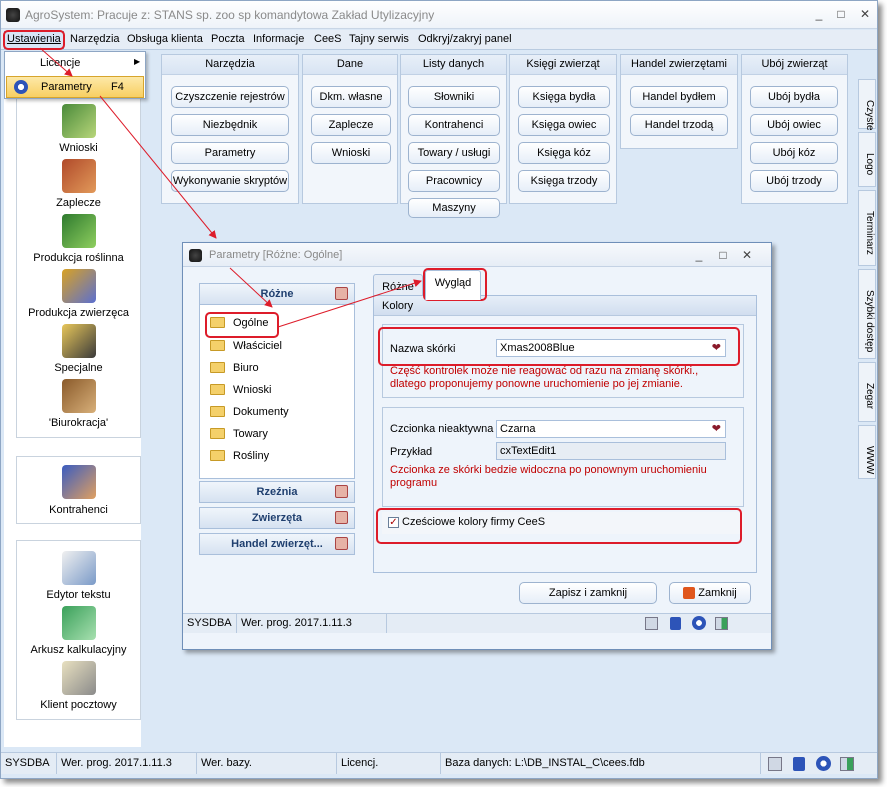 This screenshot has height=787, width=887. Describe the element at coordinates (819, 14) in the screenshot. I see `minimize-button: _` at that location.